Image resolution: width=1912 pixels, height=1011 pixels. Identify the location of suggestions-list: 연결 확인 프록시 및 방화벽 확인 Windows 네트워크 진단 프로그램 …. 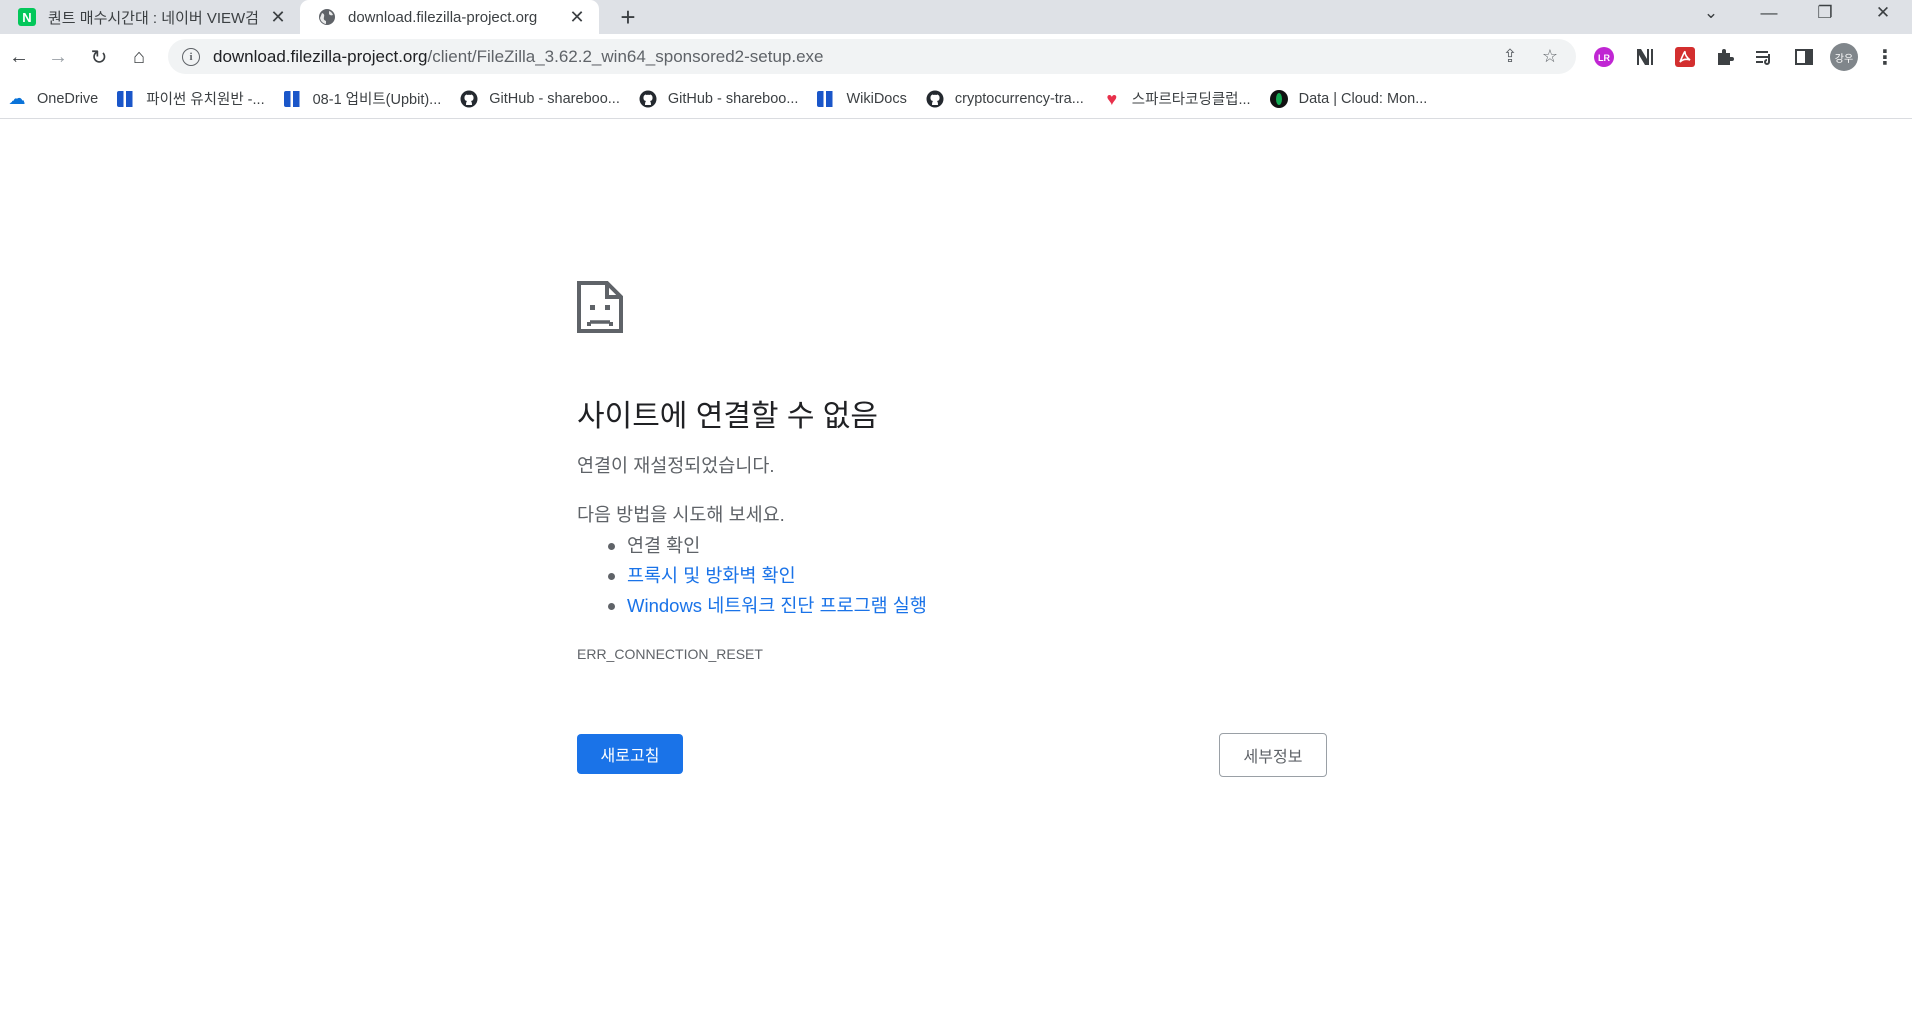
(767, 576).